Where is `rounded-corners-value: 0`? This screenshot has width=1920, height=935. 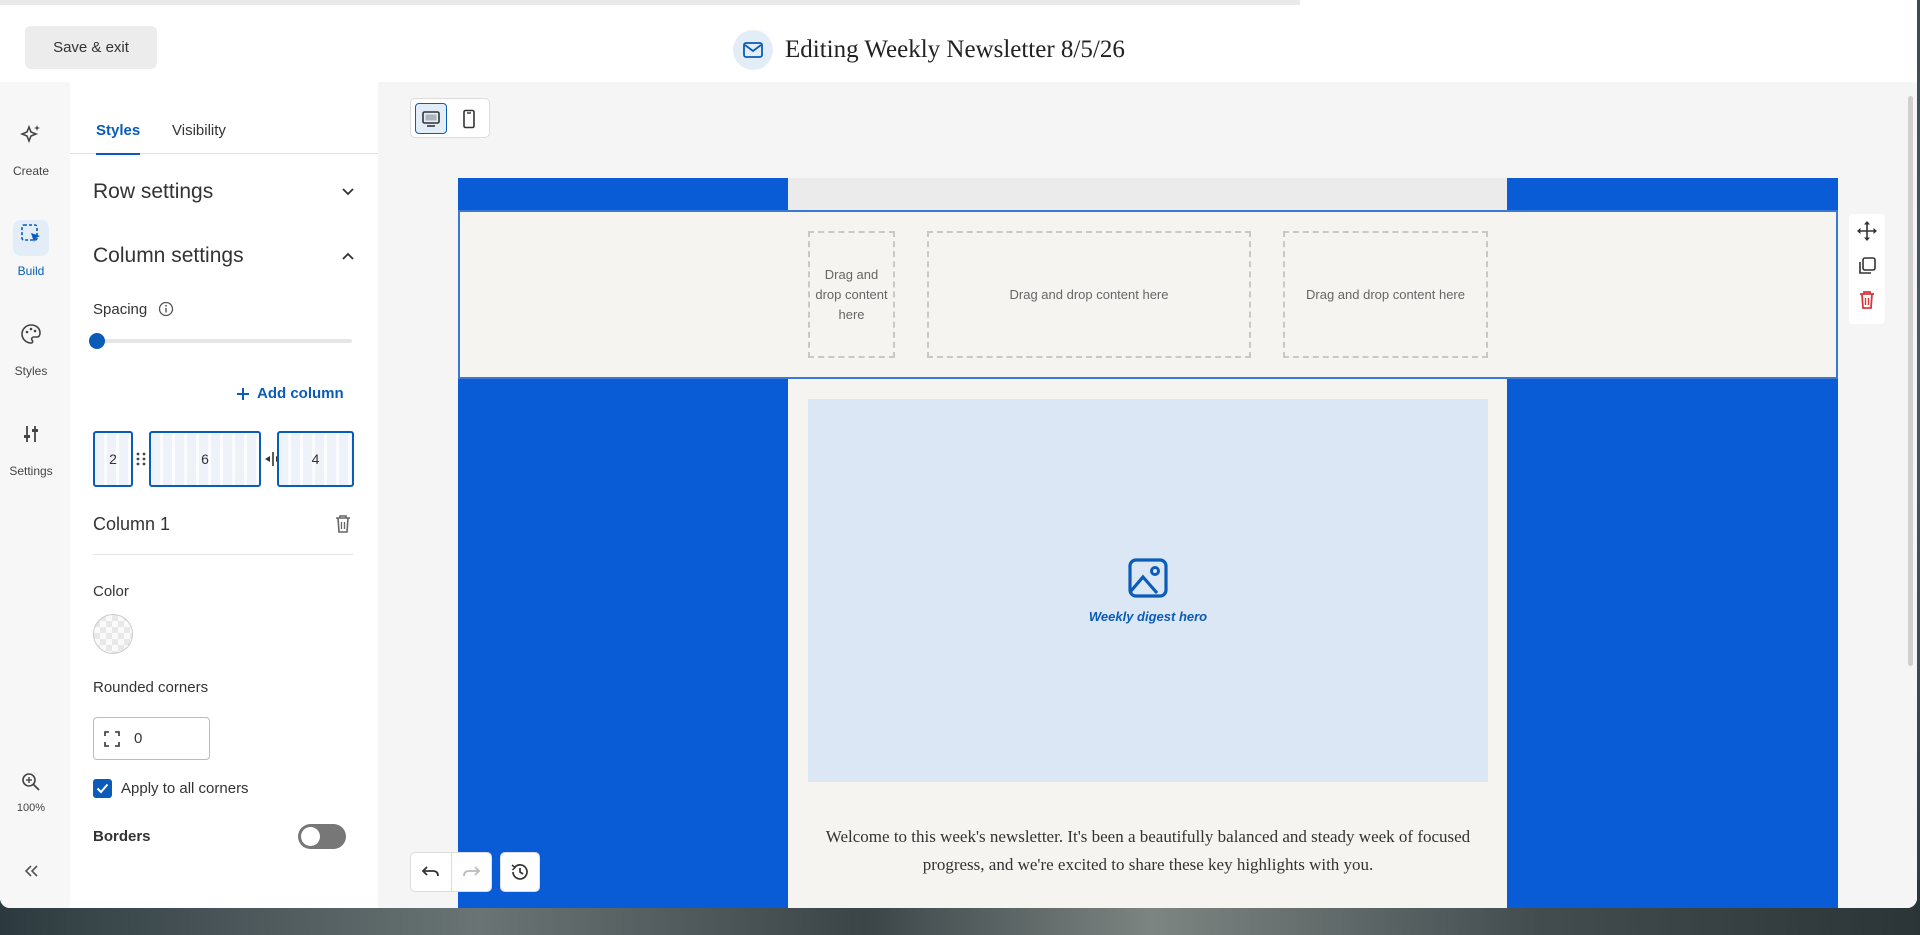 rounded-corners-value: 0 is located at coordinates (138, 738).